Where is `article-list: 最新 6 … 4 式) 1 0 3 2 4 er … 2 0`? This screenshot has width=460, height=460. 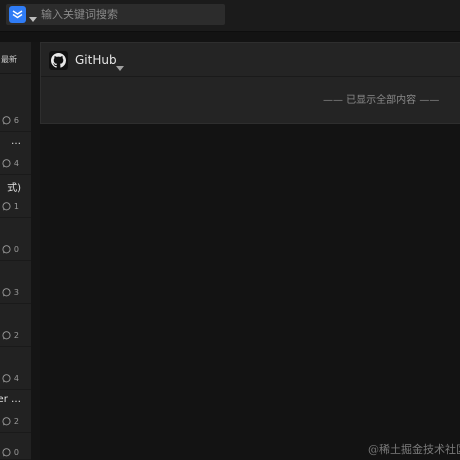 article-list: 最新 6 … 4 式) 1 0 3 2 4 er … 2 0 is located at coordinates (15, 251).